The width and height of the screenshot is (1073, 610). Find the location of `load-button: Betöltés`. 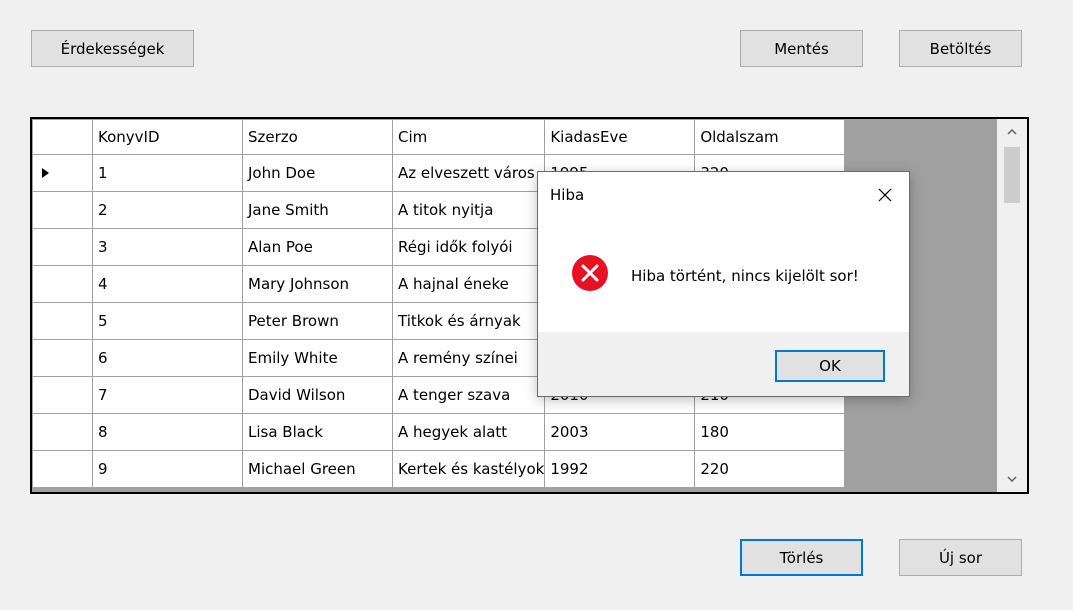

load-button: Betöltés is located at coordinates (960, 48).